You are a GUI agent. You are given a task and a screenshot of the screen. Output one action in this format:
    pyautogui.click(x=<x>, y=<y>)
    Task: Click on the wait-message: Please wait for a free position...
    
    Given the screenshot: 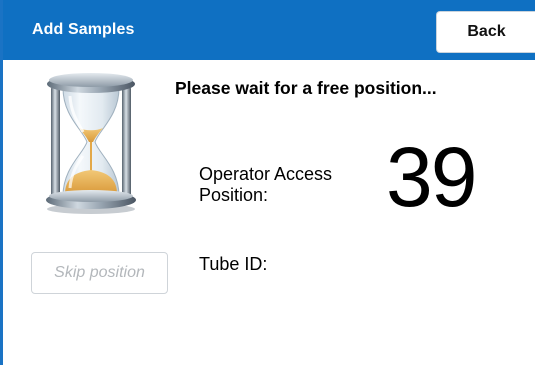 What is the action you would take?
    pyautogui.click(x=306, y=88)
    